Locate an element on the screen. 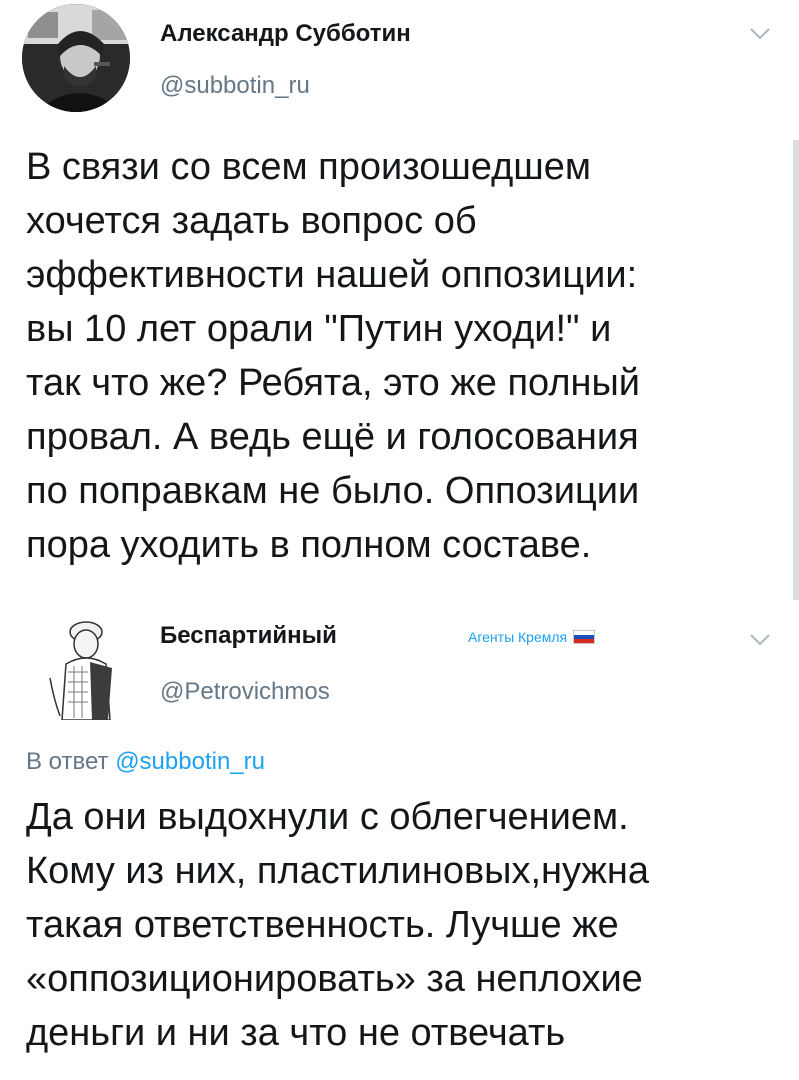 Image resolution: width=799 pixels, height=1080 pixels. author-avatar is located at coordinates (76, 58).